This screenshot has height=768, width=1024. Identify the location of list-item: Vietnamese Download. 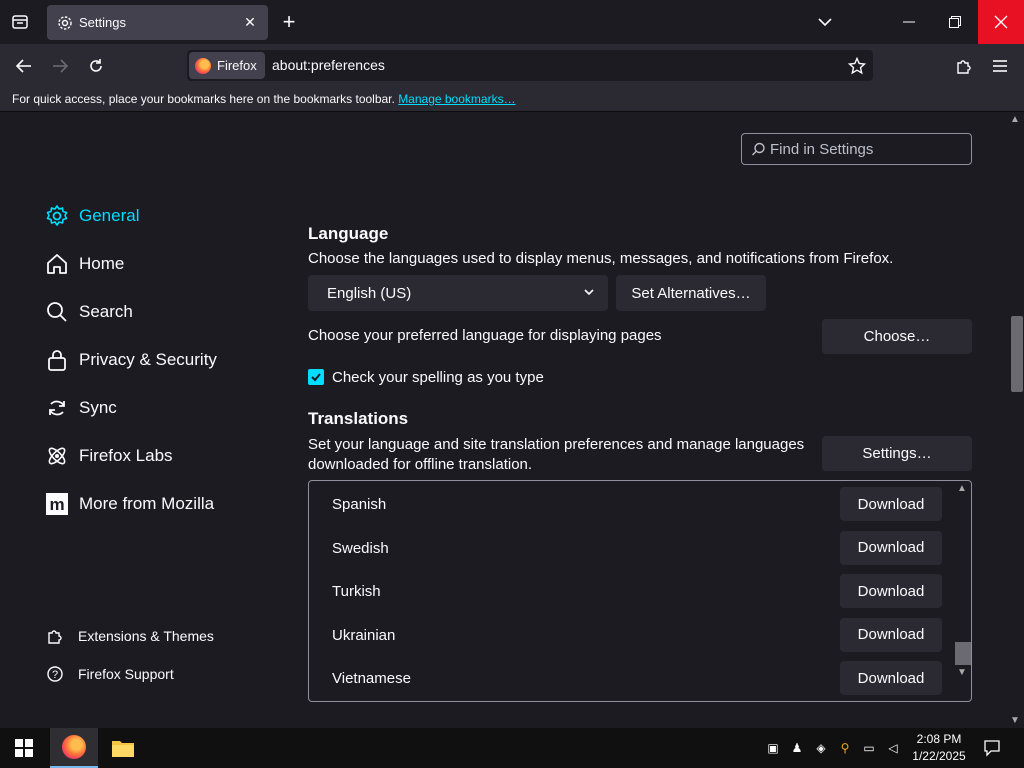
(629, 677).